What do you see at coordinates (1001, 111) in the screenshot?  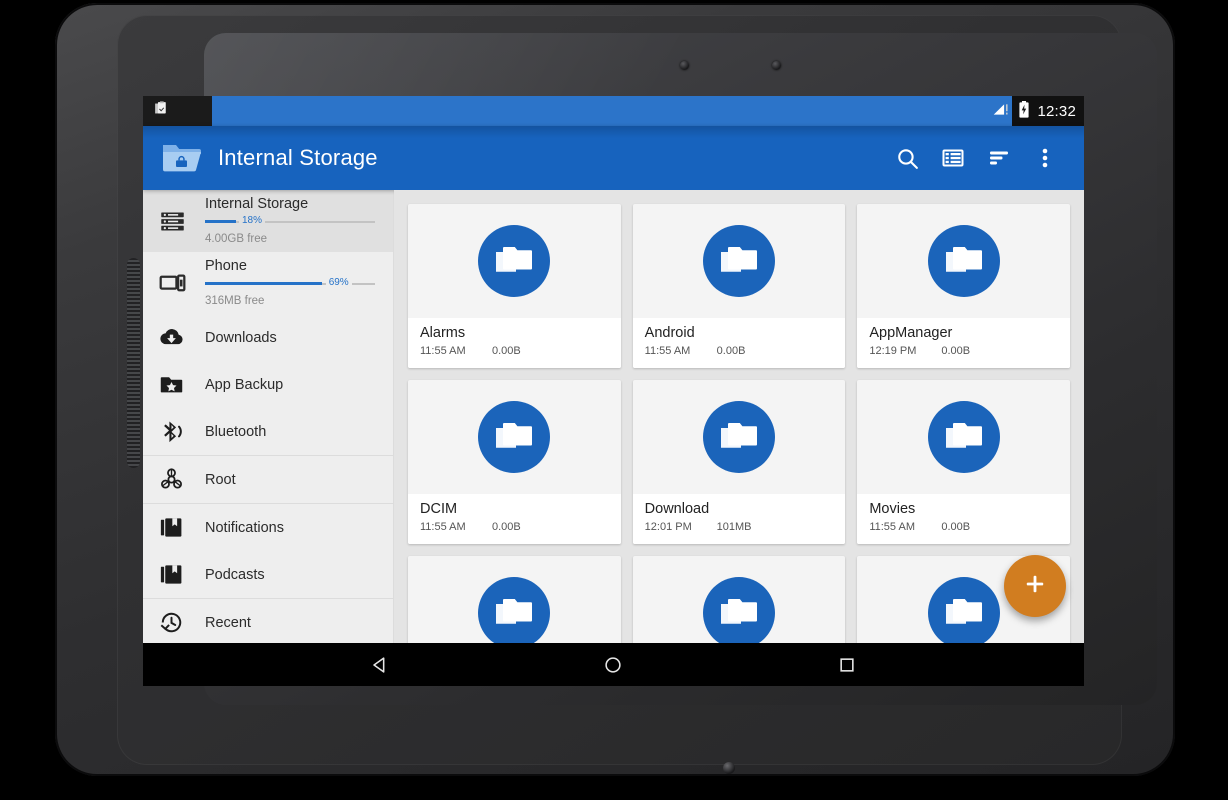 I see `signal-warning-icon` at bounding box center [1001, 111].